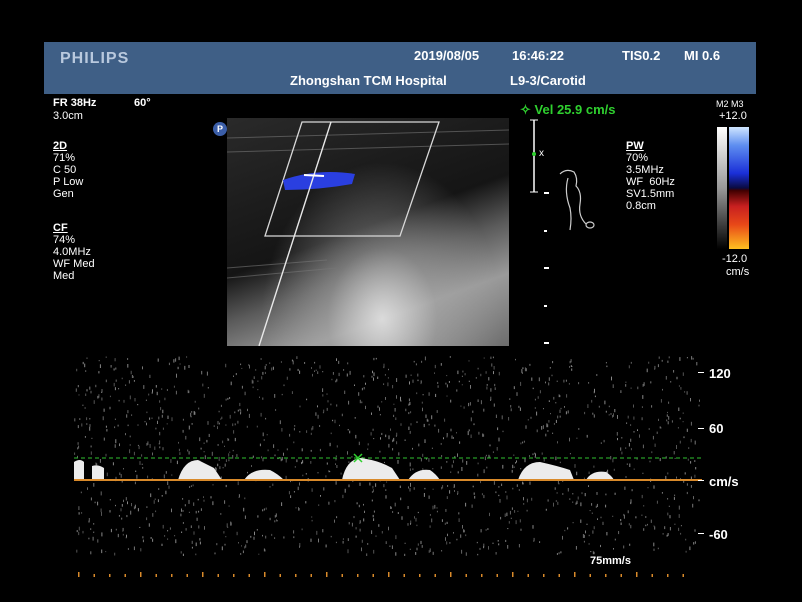  I want to click on scale-60: 60, so click(716, 428).